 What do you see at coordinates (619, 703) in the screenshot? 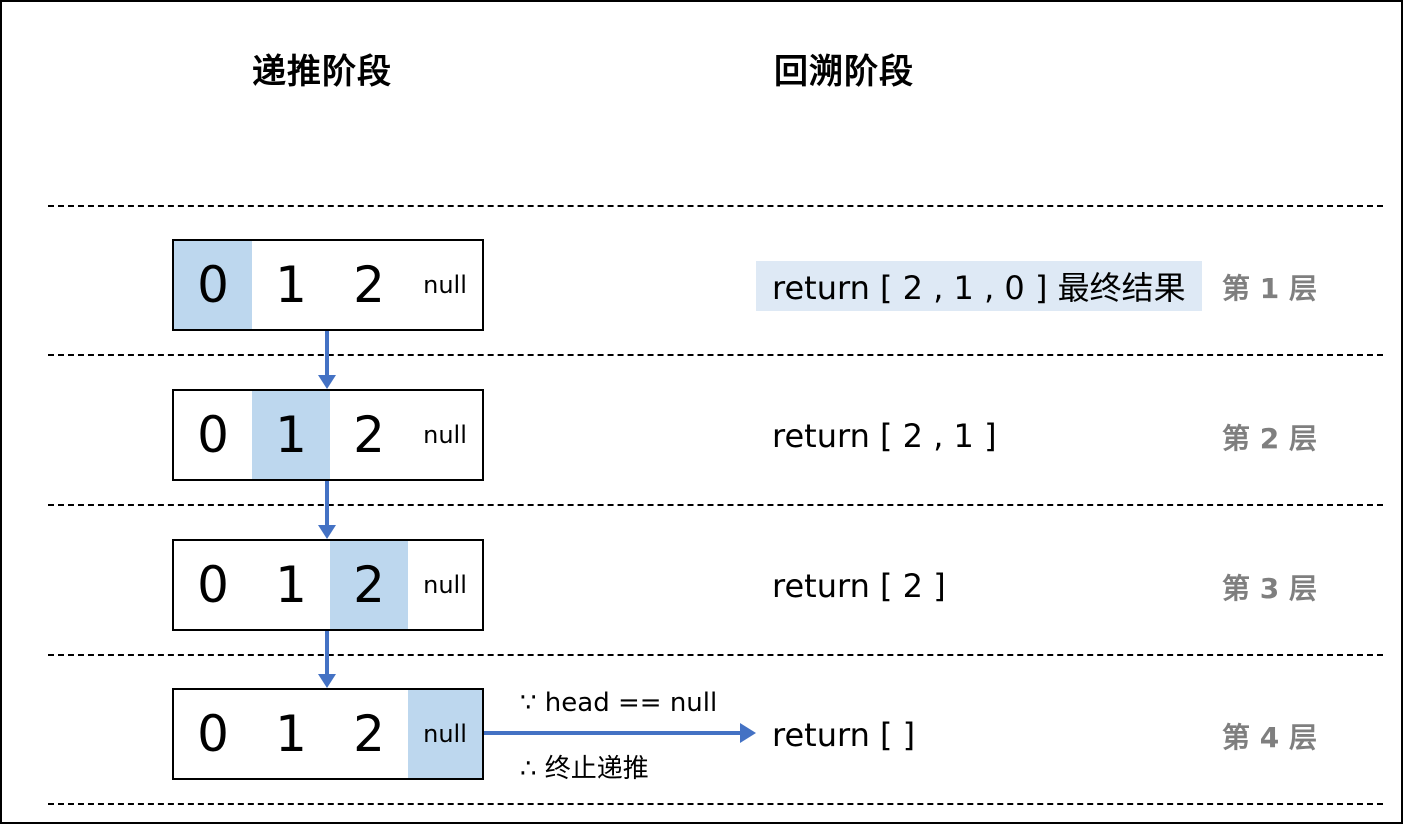
I see `termination-condition: ∵ head == null` at bounding box center [619, 703].